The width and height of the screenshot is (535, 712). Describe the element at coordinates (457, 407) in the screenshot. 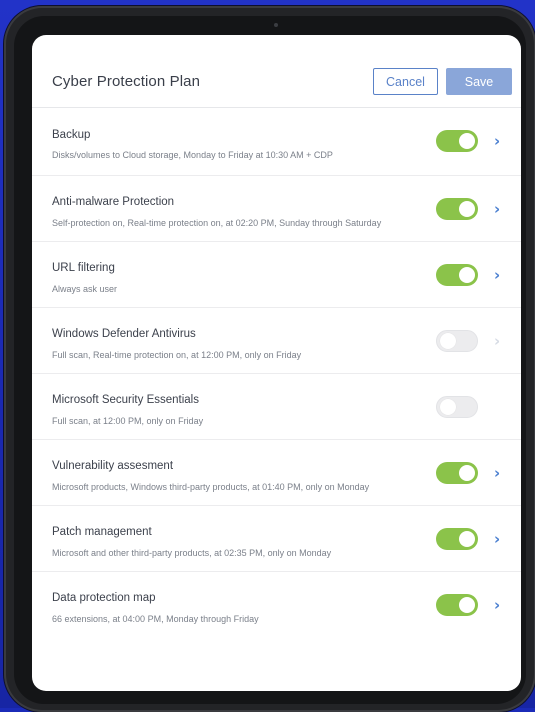

I see `security-essentials-toggle` at that location.